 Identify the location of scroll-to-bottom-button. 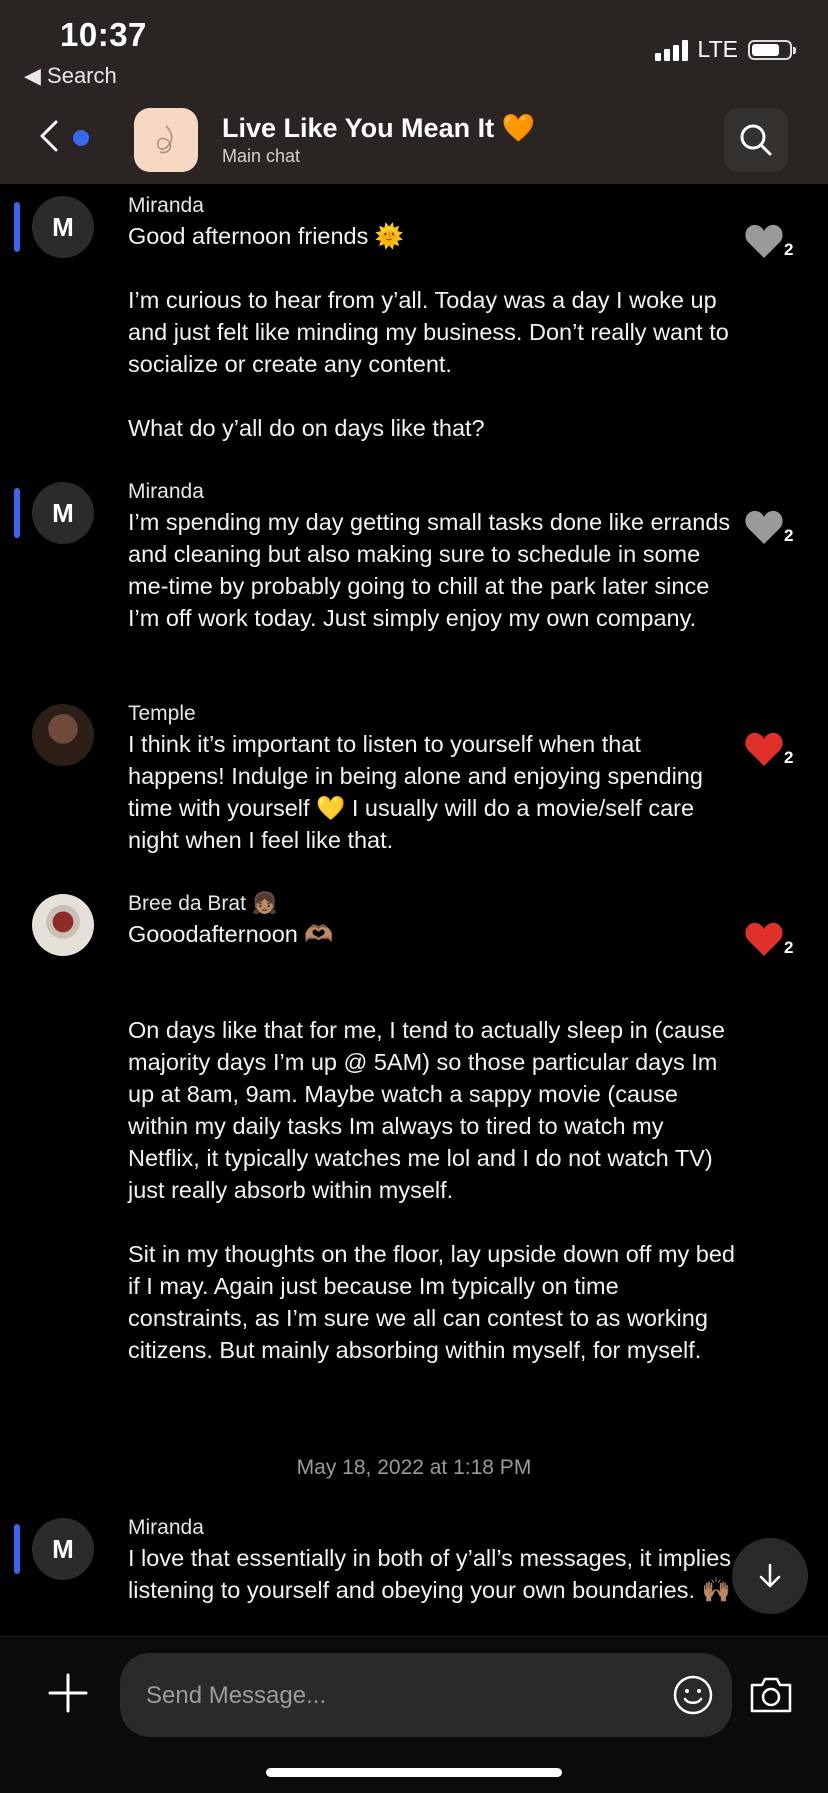
(770, 1576).